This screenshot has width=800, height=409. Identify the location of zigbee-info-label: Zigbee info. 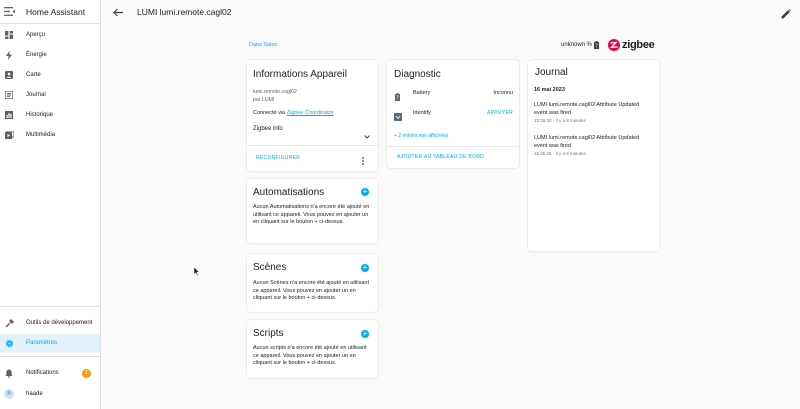
(268, 129).